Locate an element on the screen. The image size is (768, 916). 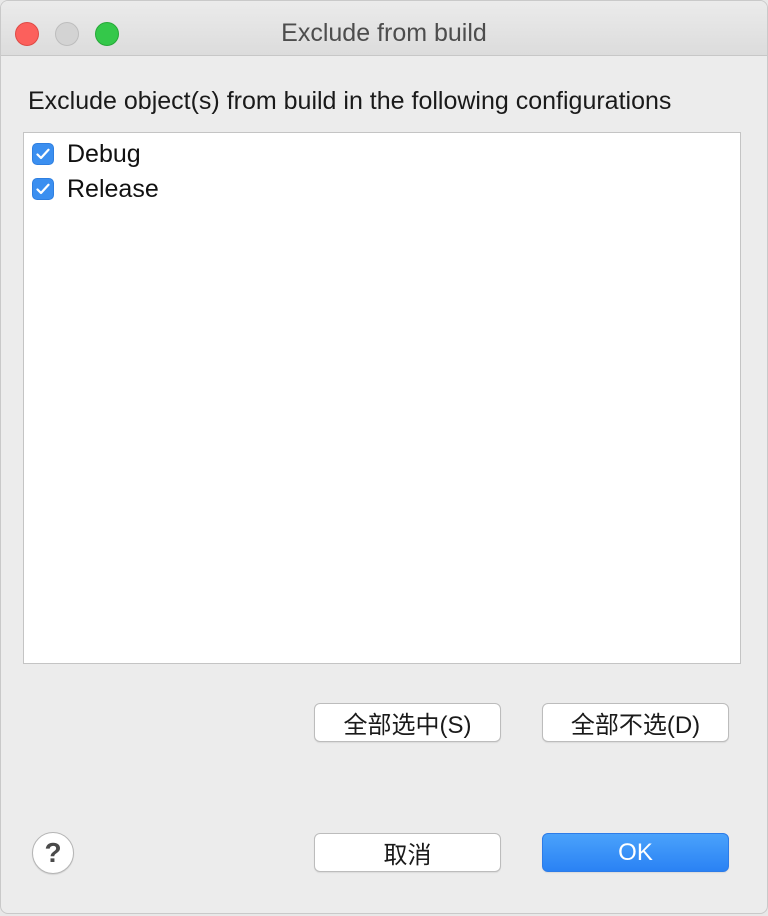
help-icon: ? is located at coordinates (53, 853).